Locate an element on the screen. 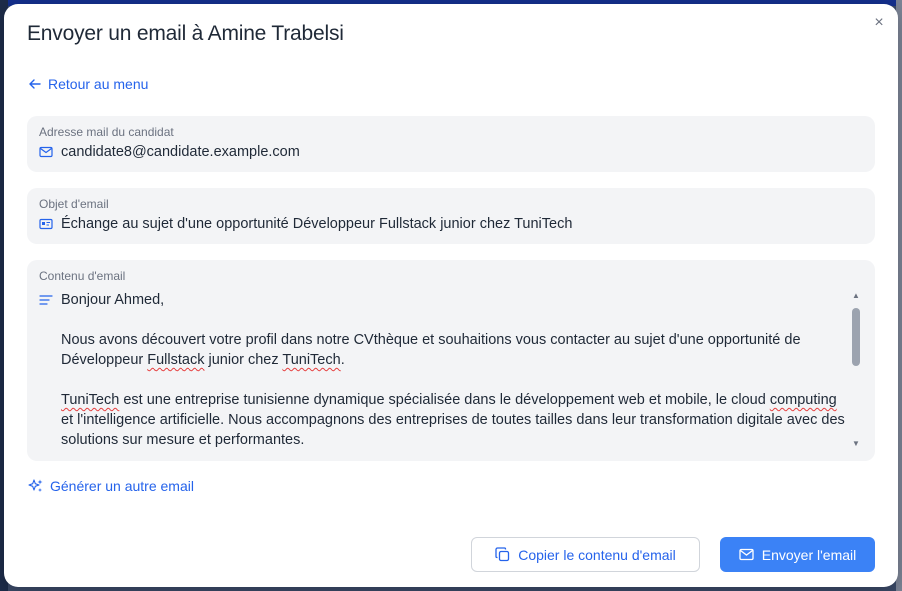 Image resolution: width=902 pixels, height=591 pixels. subject-card-icon is located at coordinates (46, 224).